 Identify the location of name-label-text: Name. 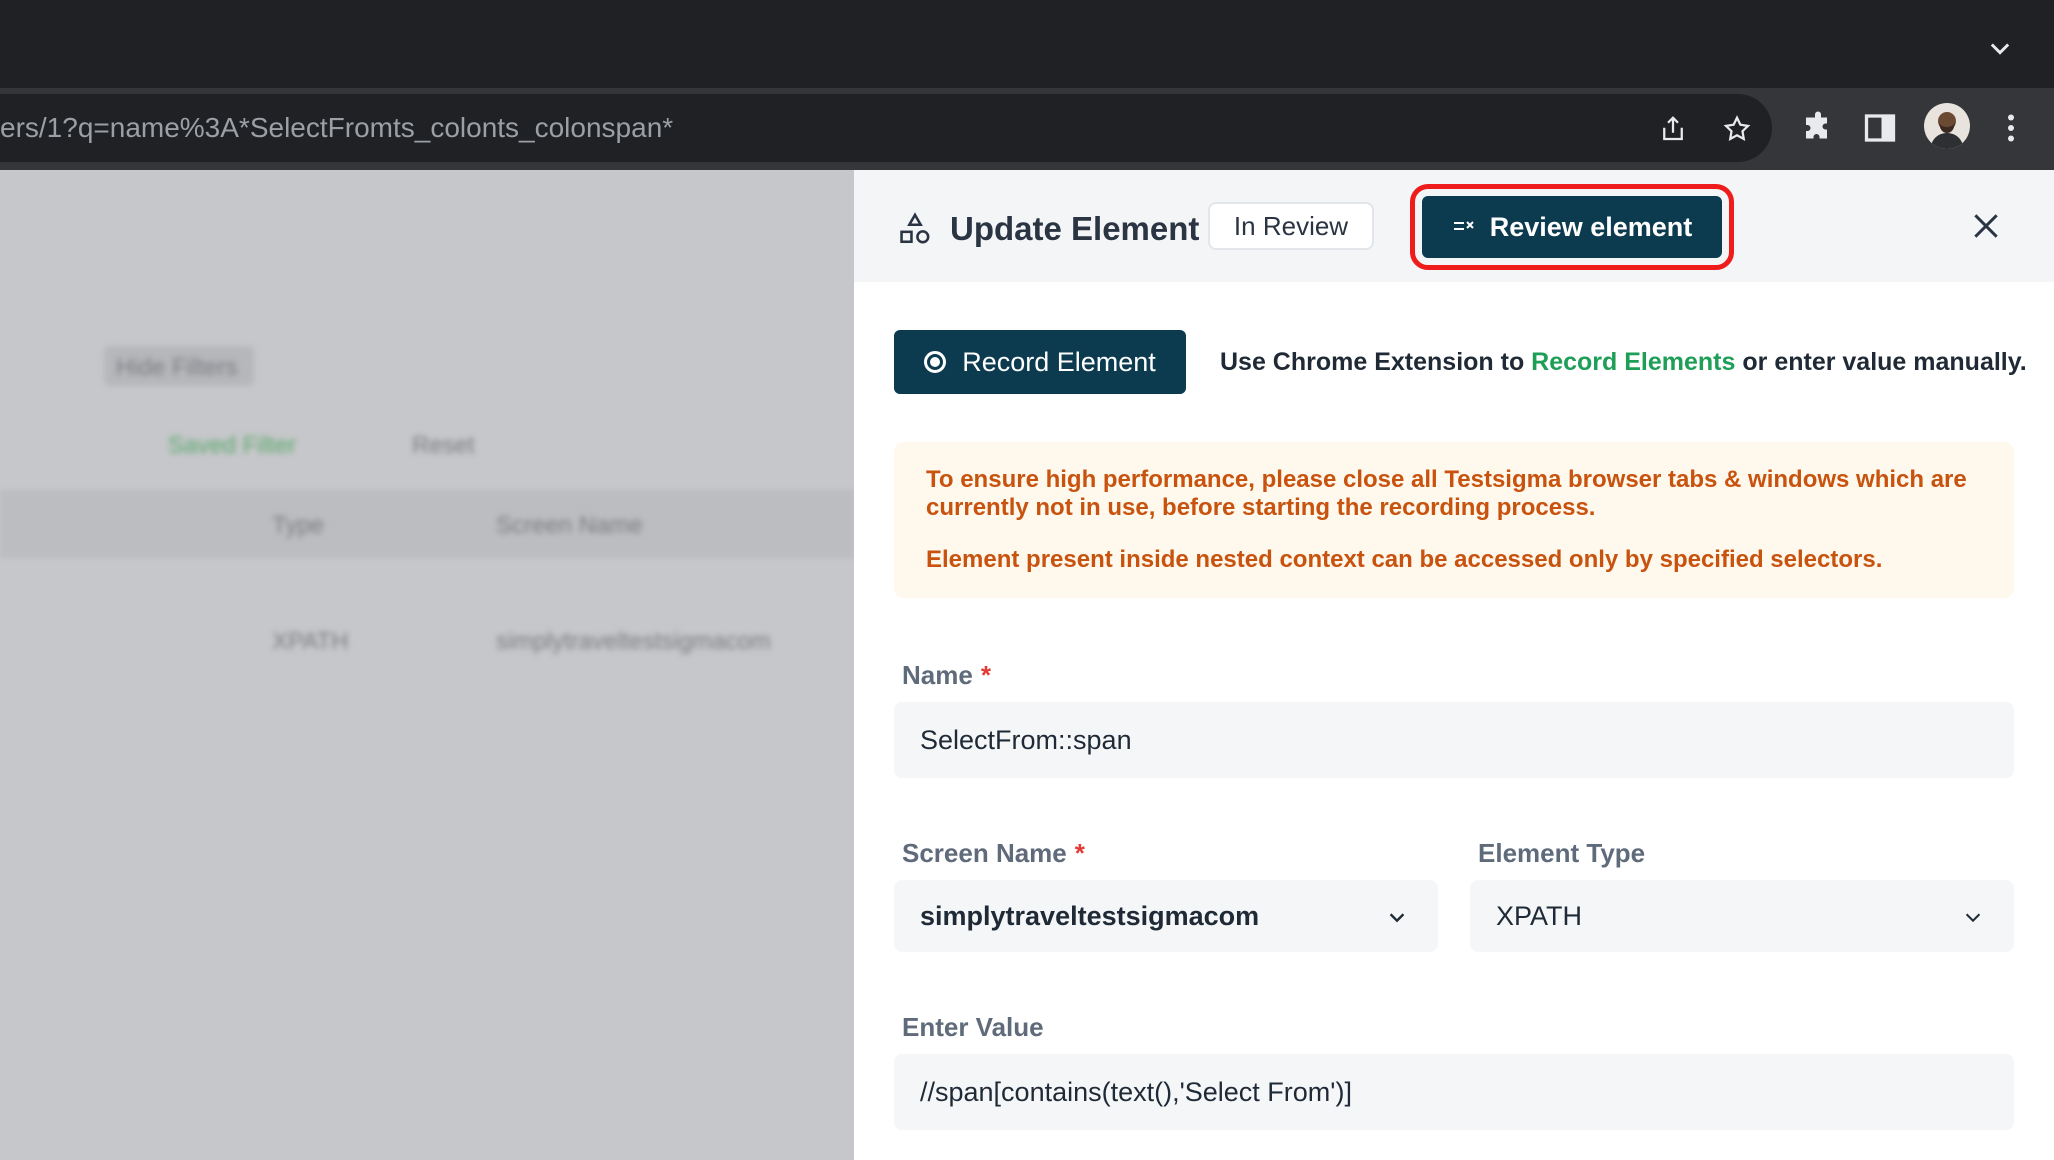
(937, 675).